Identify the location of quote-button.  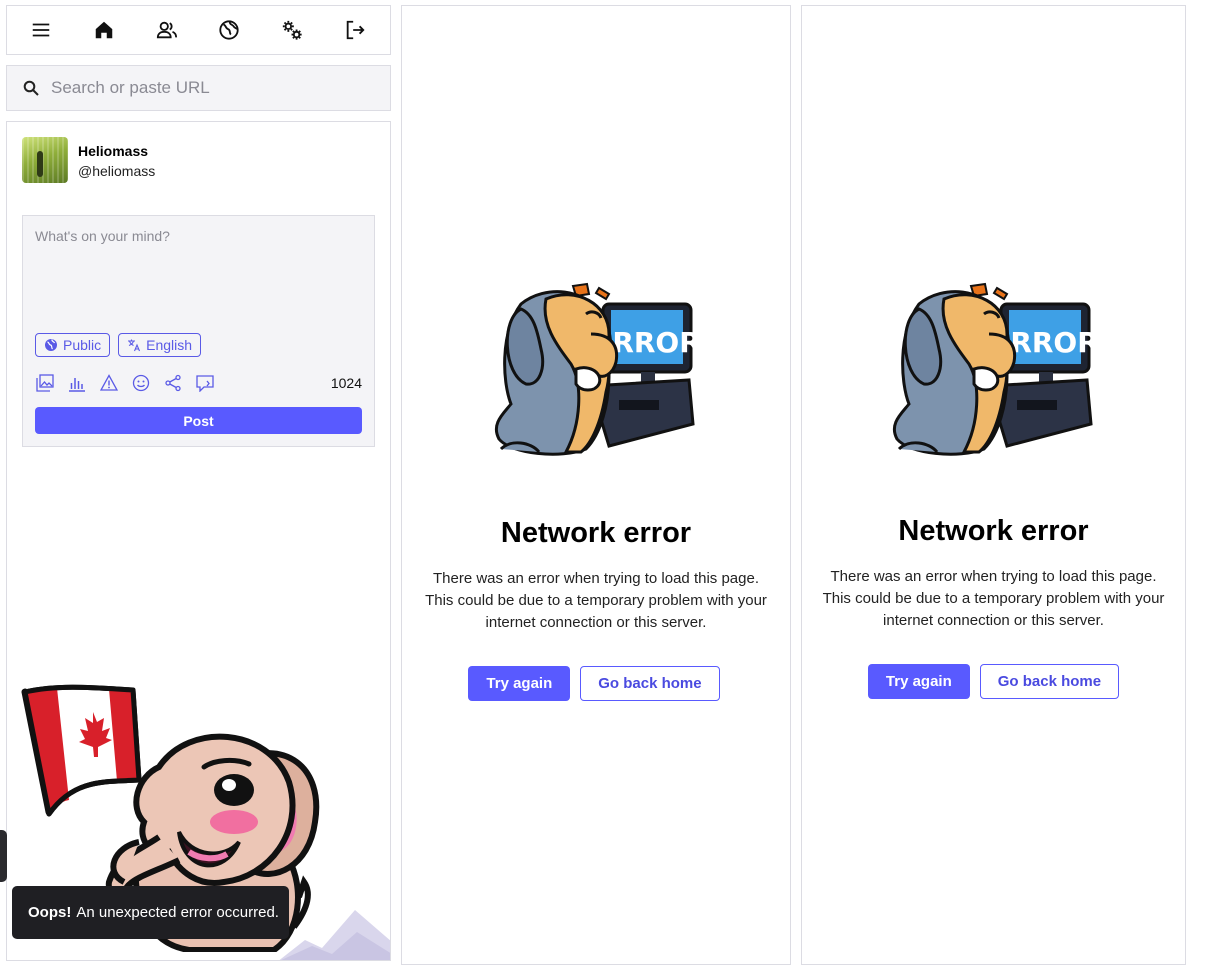
(205, 383).